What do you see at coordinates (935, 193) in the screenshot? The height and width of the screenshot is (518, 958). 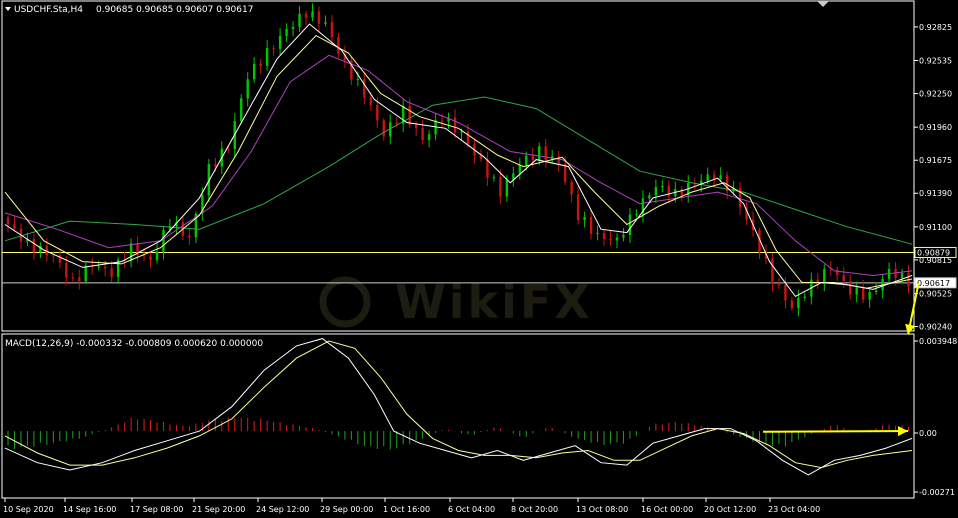 I see `price-tick-label: 0.91390` at bounding box center [935, 193].